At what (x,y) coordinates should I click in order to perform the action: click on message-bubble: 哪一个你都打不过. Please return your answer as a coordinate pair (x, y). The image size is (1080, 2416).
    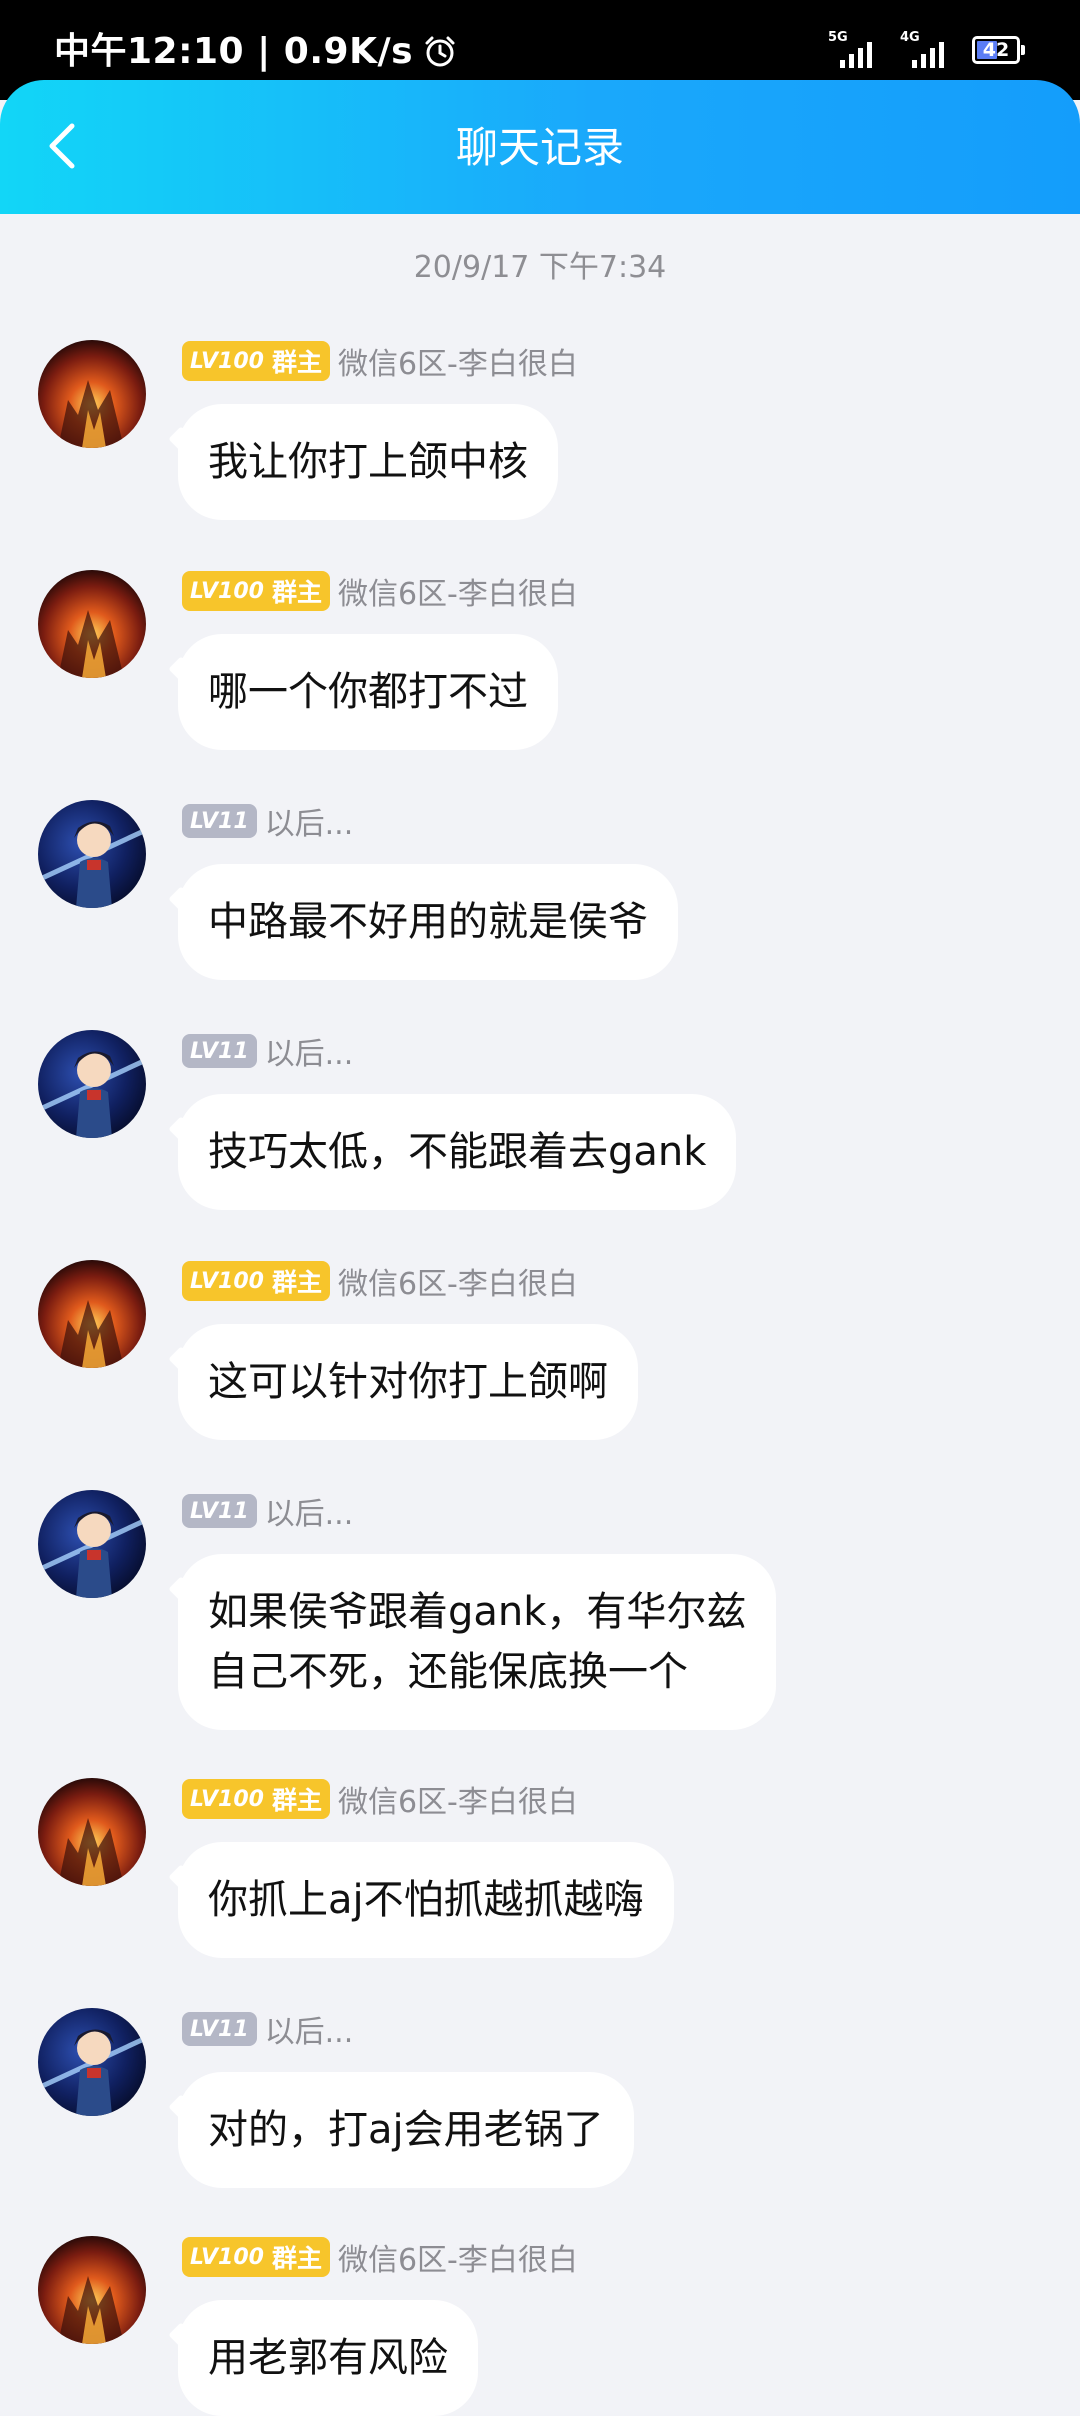
    Looking at the image, I should click on (368, 692).